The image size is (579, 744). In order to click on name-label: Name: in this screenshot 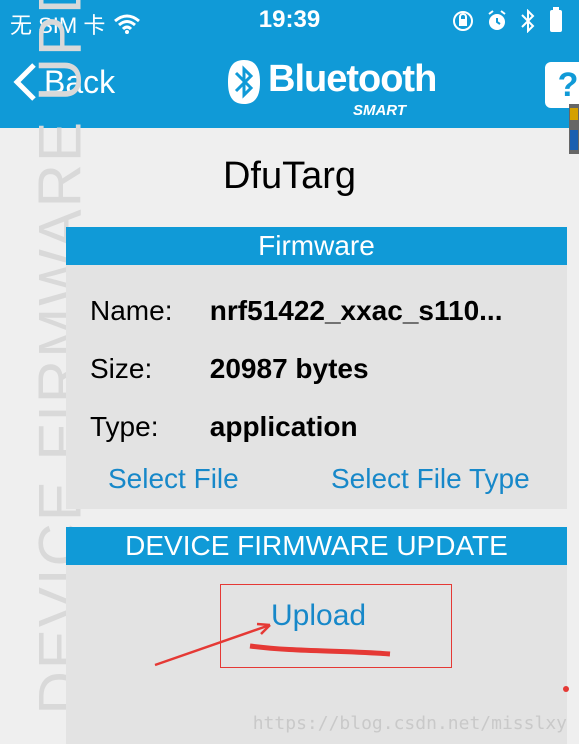, I will do `click(131, 310)`.